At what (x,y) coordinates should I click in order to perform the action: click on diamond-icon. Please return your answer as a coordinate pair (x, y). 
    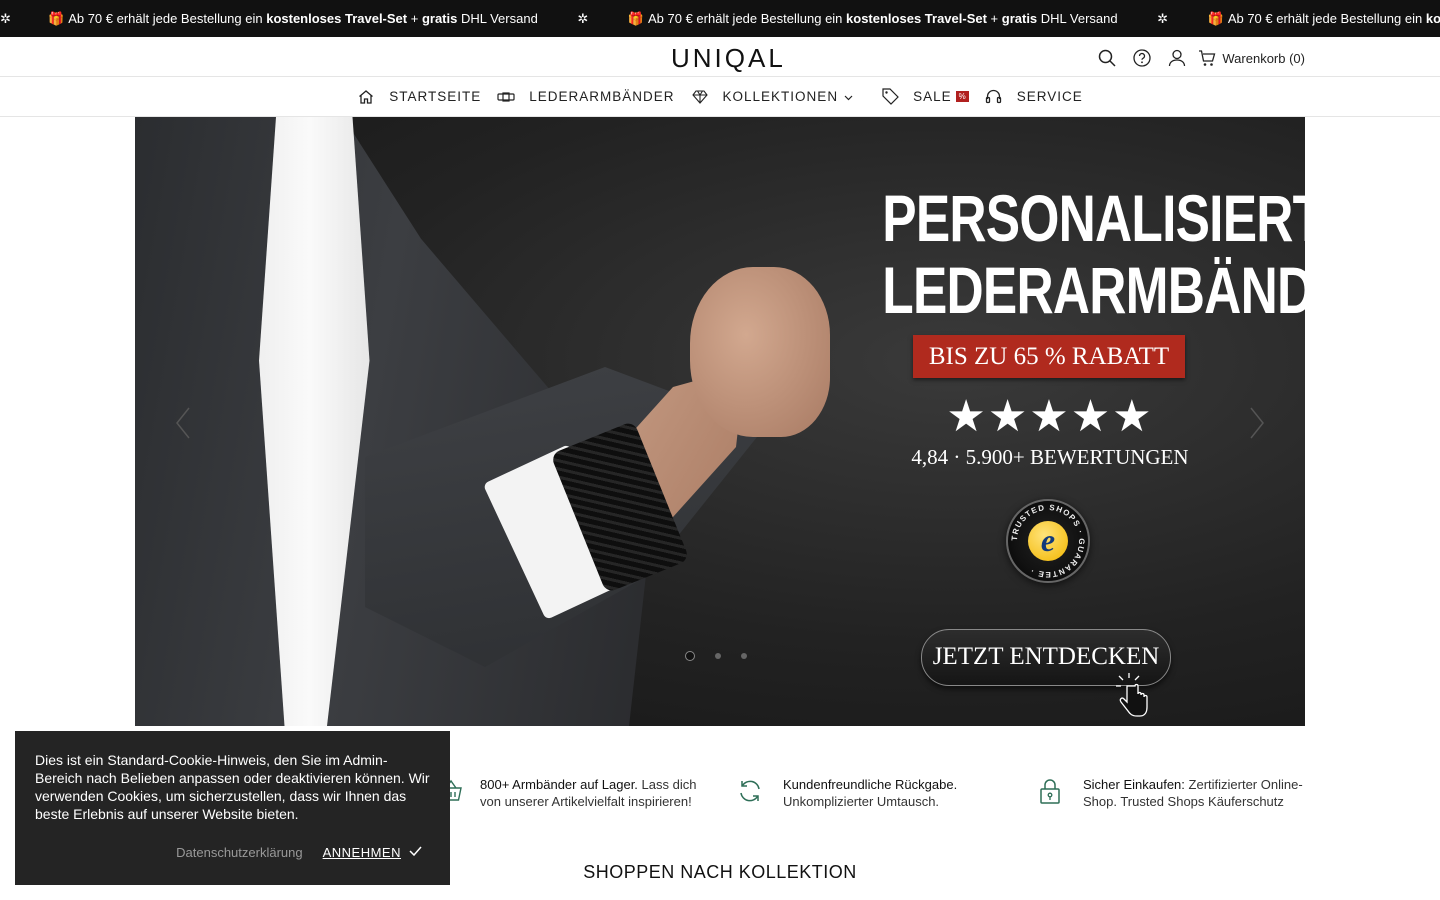
    Looking at the image, I should click on (700, 97).